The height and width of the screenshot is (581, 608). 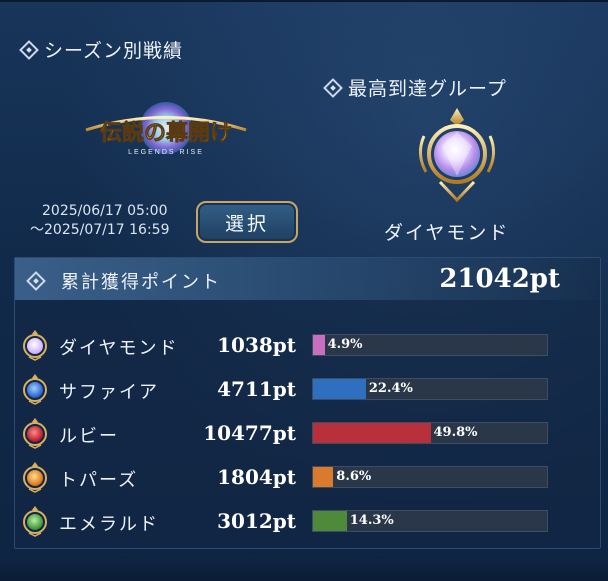 What do you see at coordinates (307, 346) in the screenshot?
I see `group-row: ダイヤモンド 1038pt 4.9%` at bounding box center [307, 346].